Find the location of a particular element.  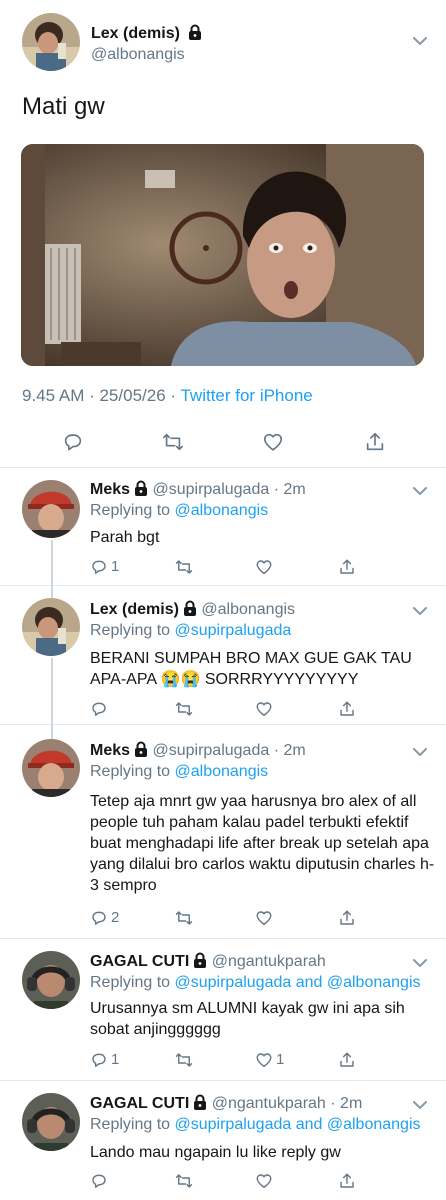

reply-author-name: Lex (demis) is located at coordinates (134, 609).